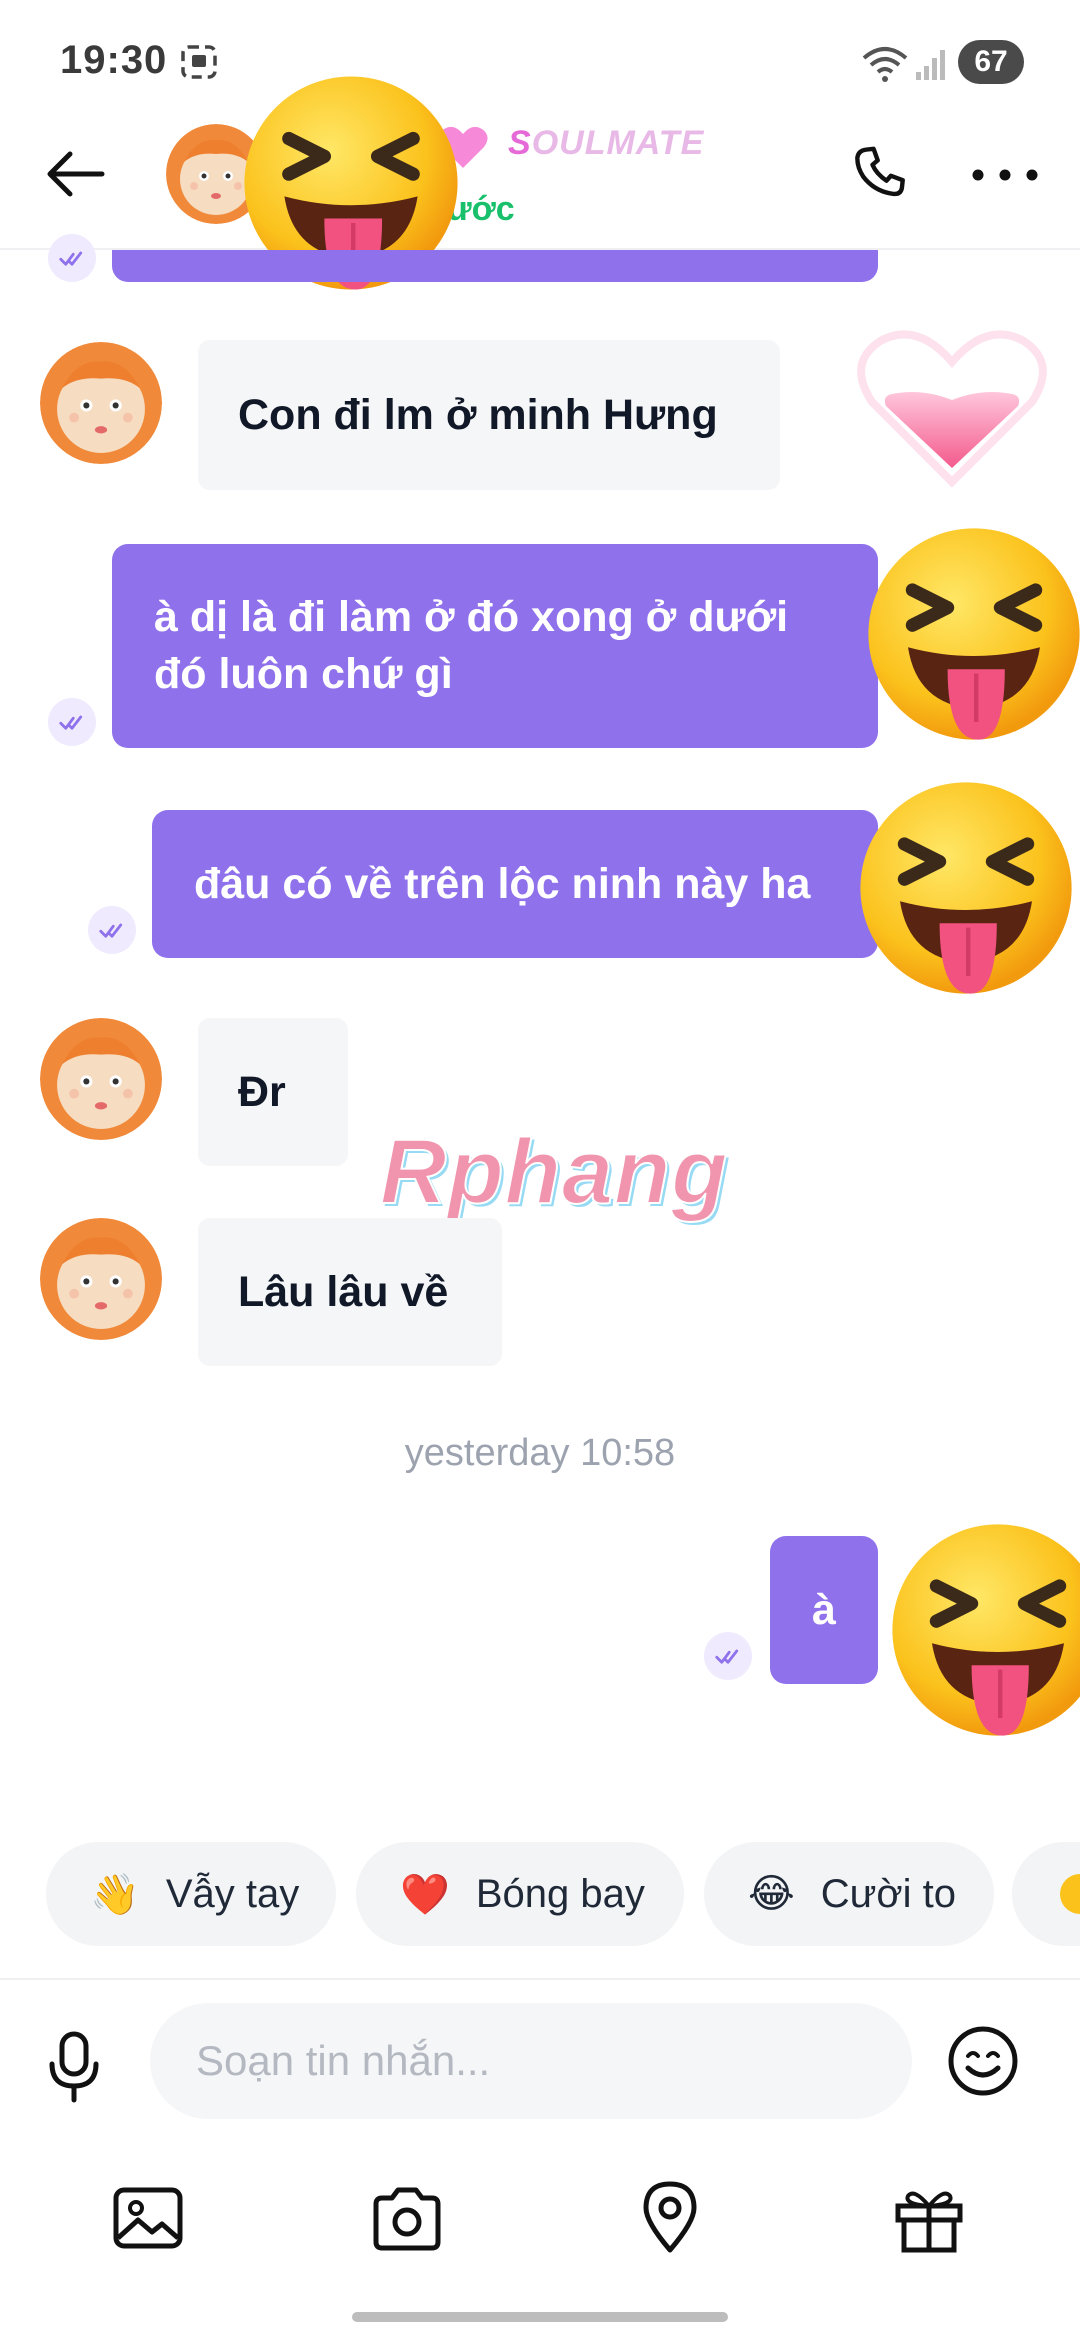 The image size is (1080, 2340). Describe the element at coordinates (931, 66) in the screenshot. I see `signal-icon` at that location.